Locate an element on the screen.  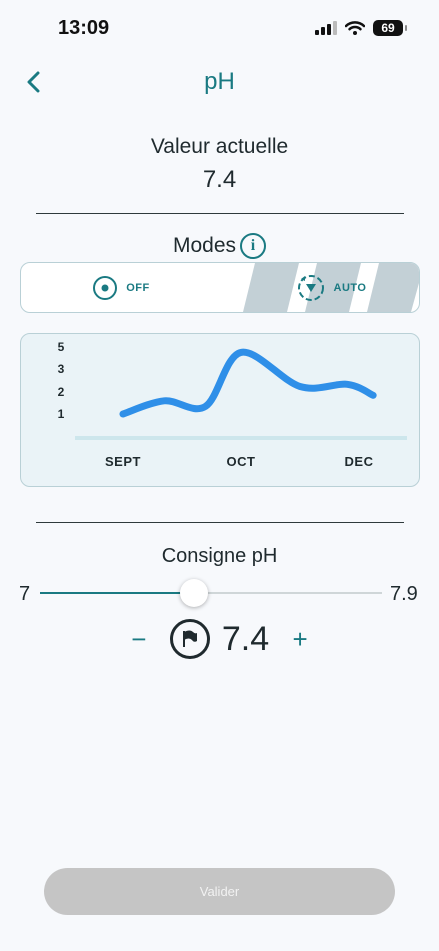
header: pH is located at coordinates (219, 82).